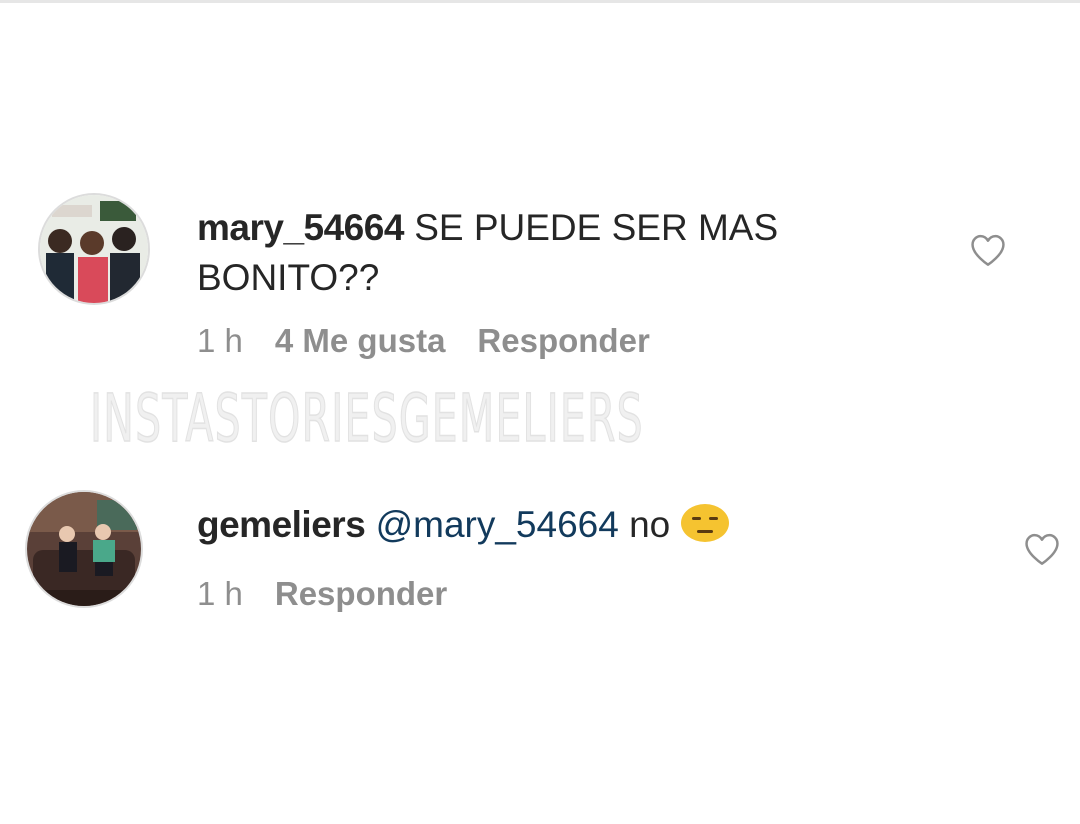 The height and width of the screenshot is (824, 1080). What do you see at coordinates (705, 523) in the screenshot?
I see `expressionless-face-icon` at bounding box center [705, 523].